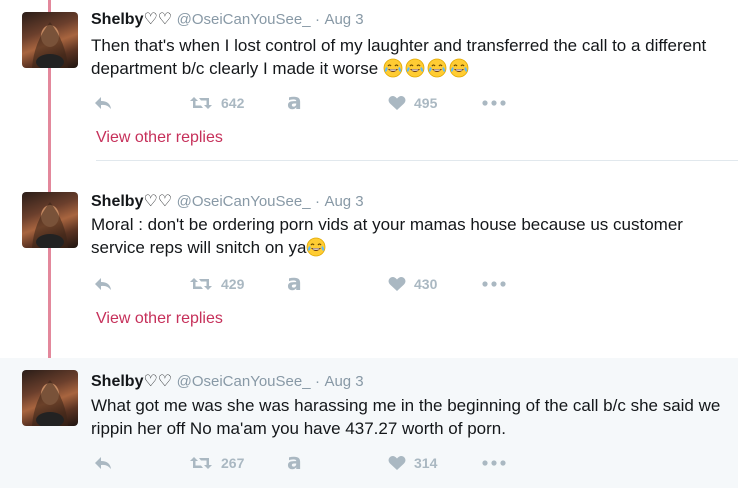 This screenshot has height=488, width=738. Describe the element at coordinates (216, 463) in the screenshot. I see `retweet-button: 267` at that location.